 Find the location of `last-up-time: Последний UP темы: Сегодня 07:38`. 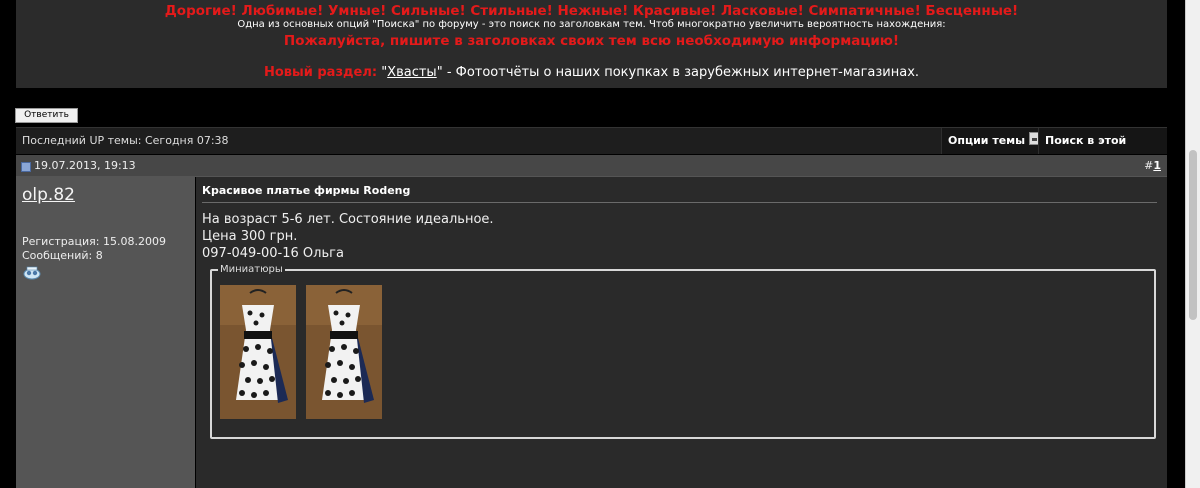

last-up-time: Последний UP темы: Сегодня 07:38 is located at coordinates (125, 140).